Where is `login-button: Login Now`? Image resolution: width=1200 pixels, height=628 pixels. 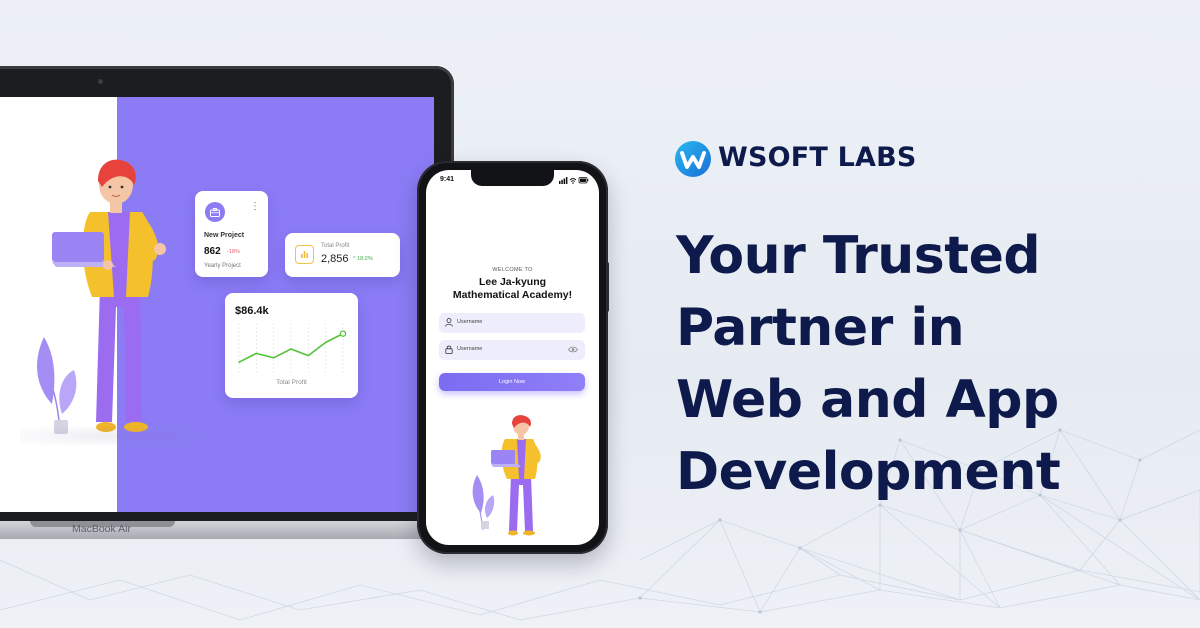
login-button: Login Now is located at coordinates (512, 382).